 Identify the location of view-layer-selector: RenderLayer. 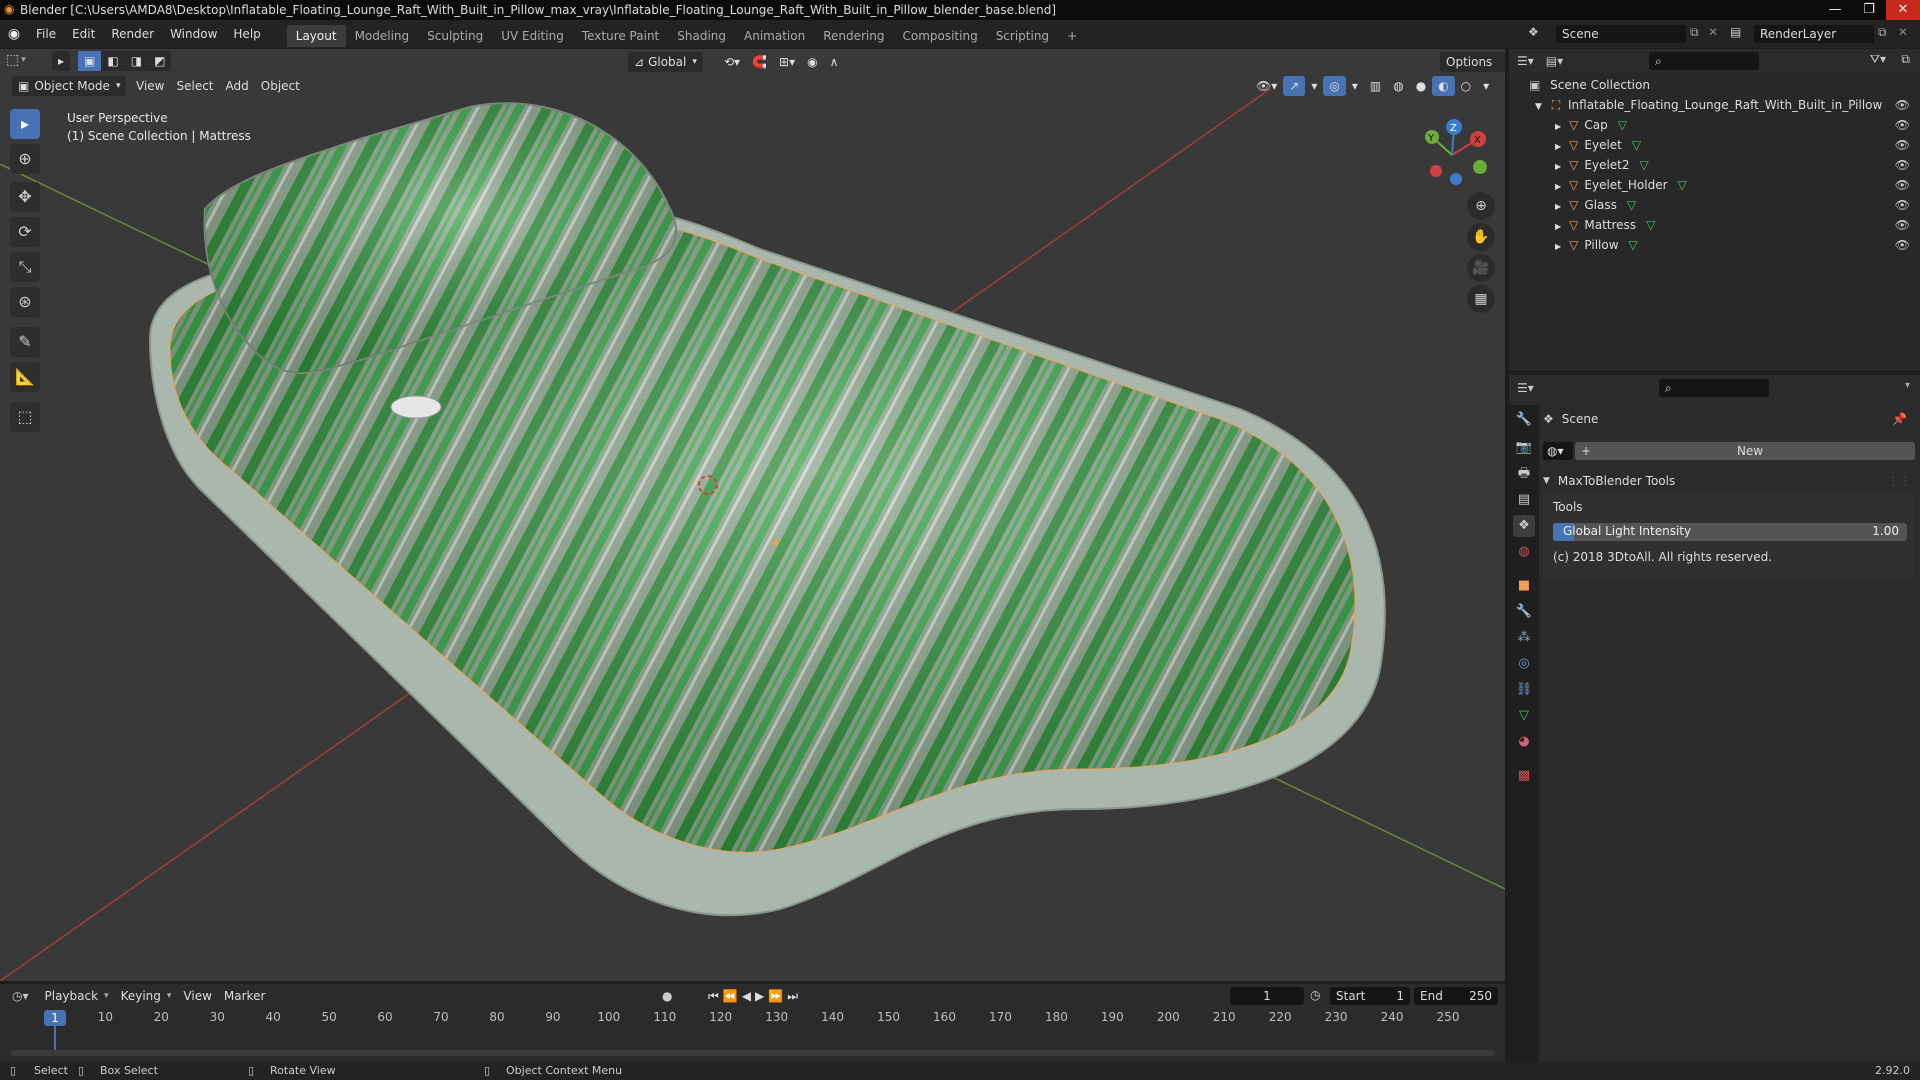
(1814, 34).